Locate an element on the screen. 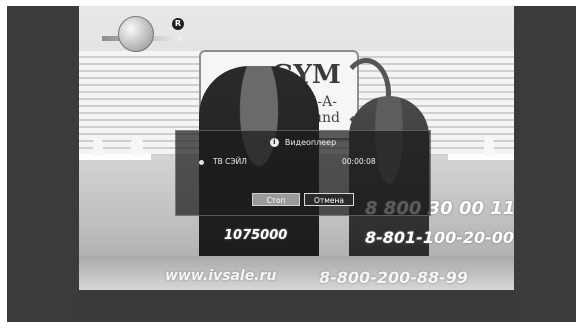 This screenshot has width=583, height=328. price-text: 1075000 is located at coordinates (256, 235).